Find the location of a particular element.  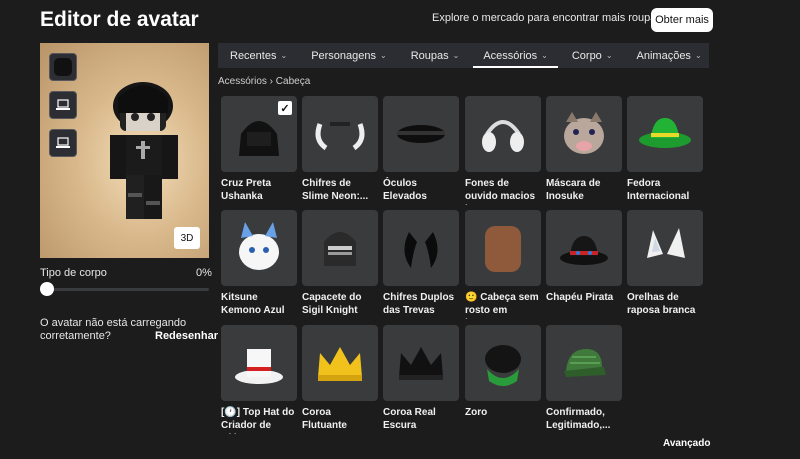

accessory-item: Zoro is located at coordinates (503, 379).